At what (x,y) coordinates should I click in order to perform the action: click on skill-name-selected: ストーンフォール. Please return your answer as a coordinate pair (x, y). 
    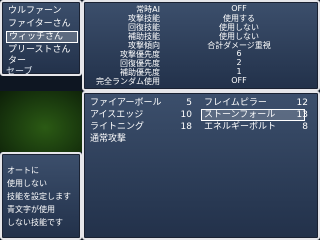
    Looking at the image, I should click on (239, 115).